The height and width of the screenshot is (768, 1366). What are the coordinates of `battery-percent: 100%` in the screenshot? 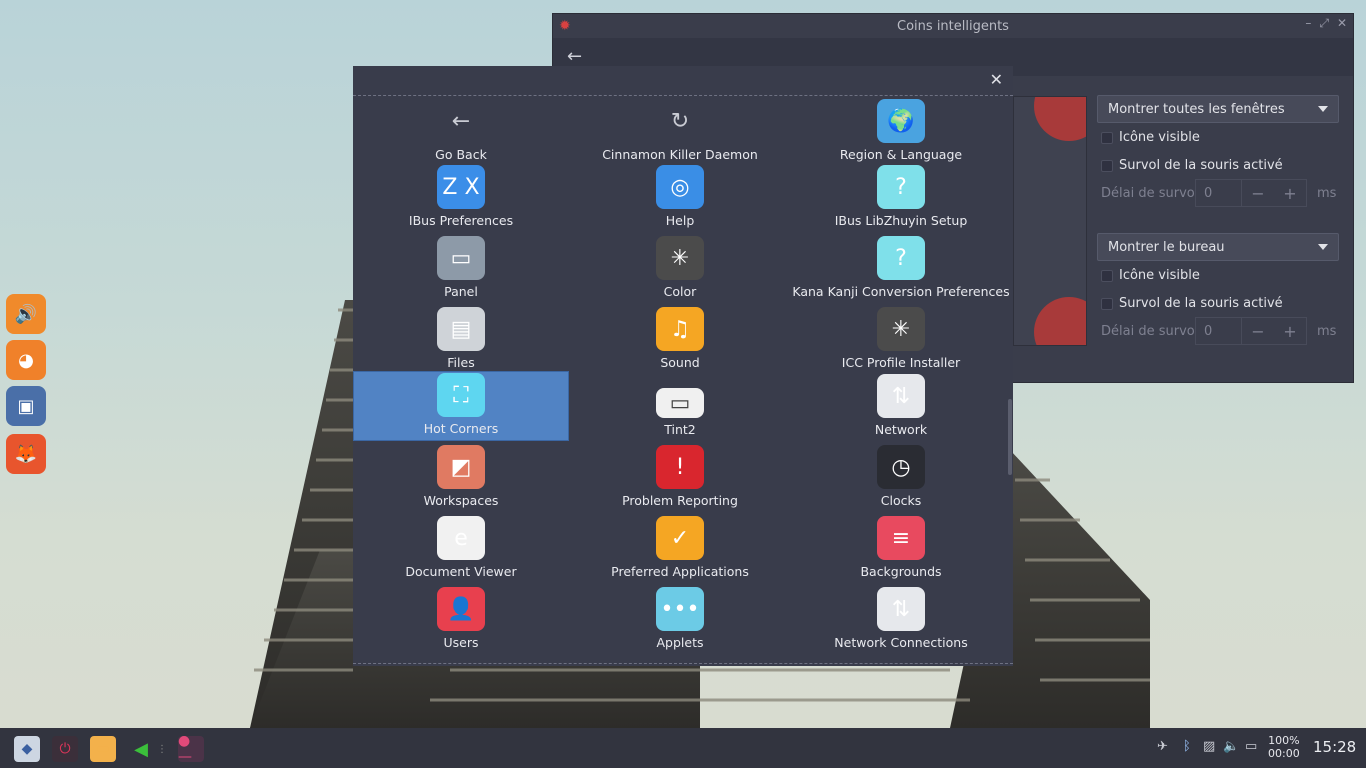 It's located at (1284, 740).